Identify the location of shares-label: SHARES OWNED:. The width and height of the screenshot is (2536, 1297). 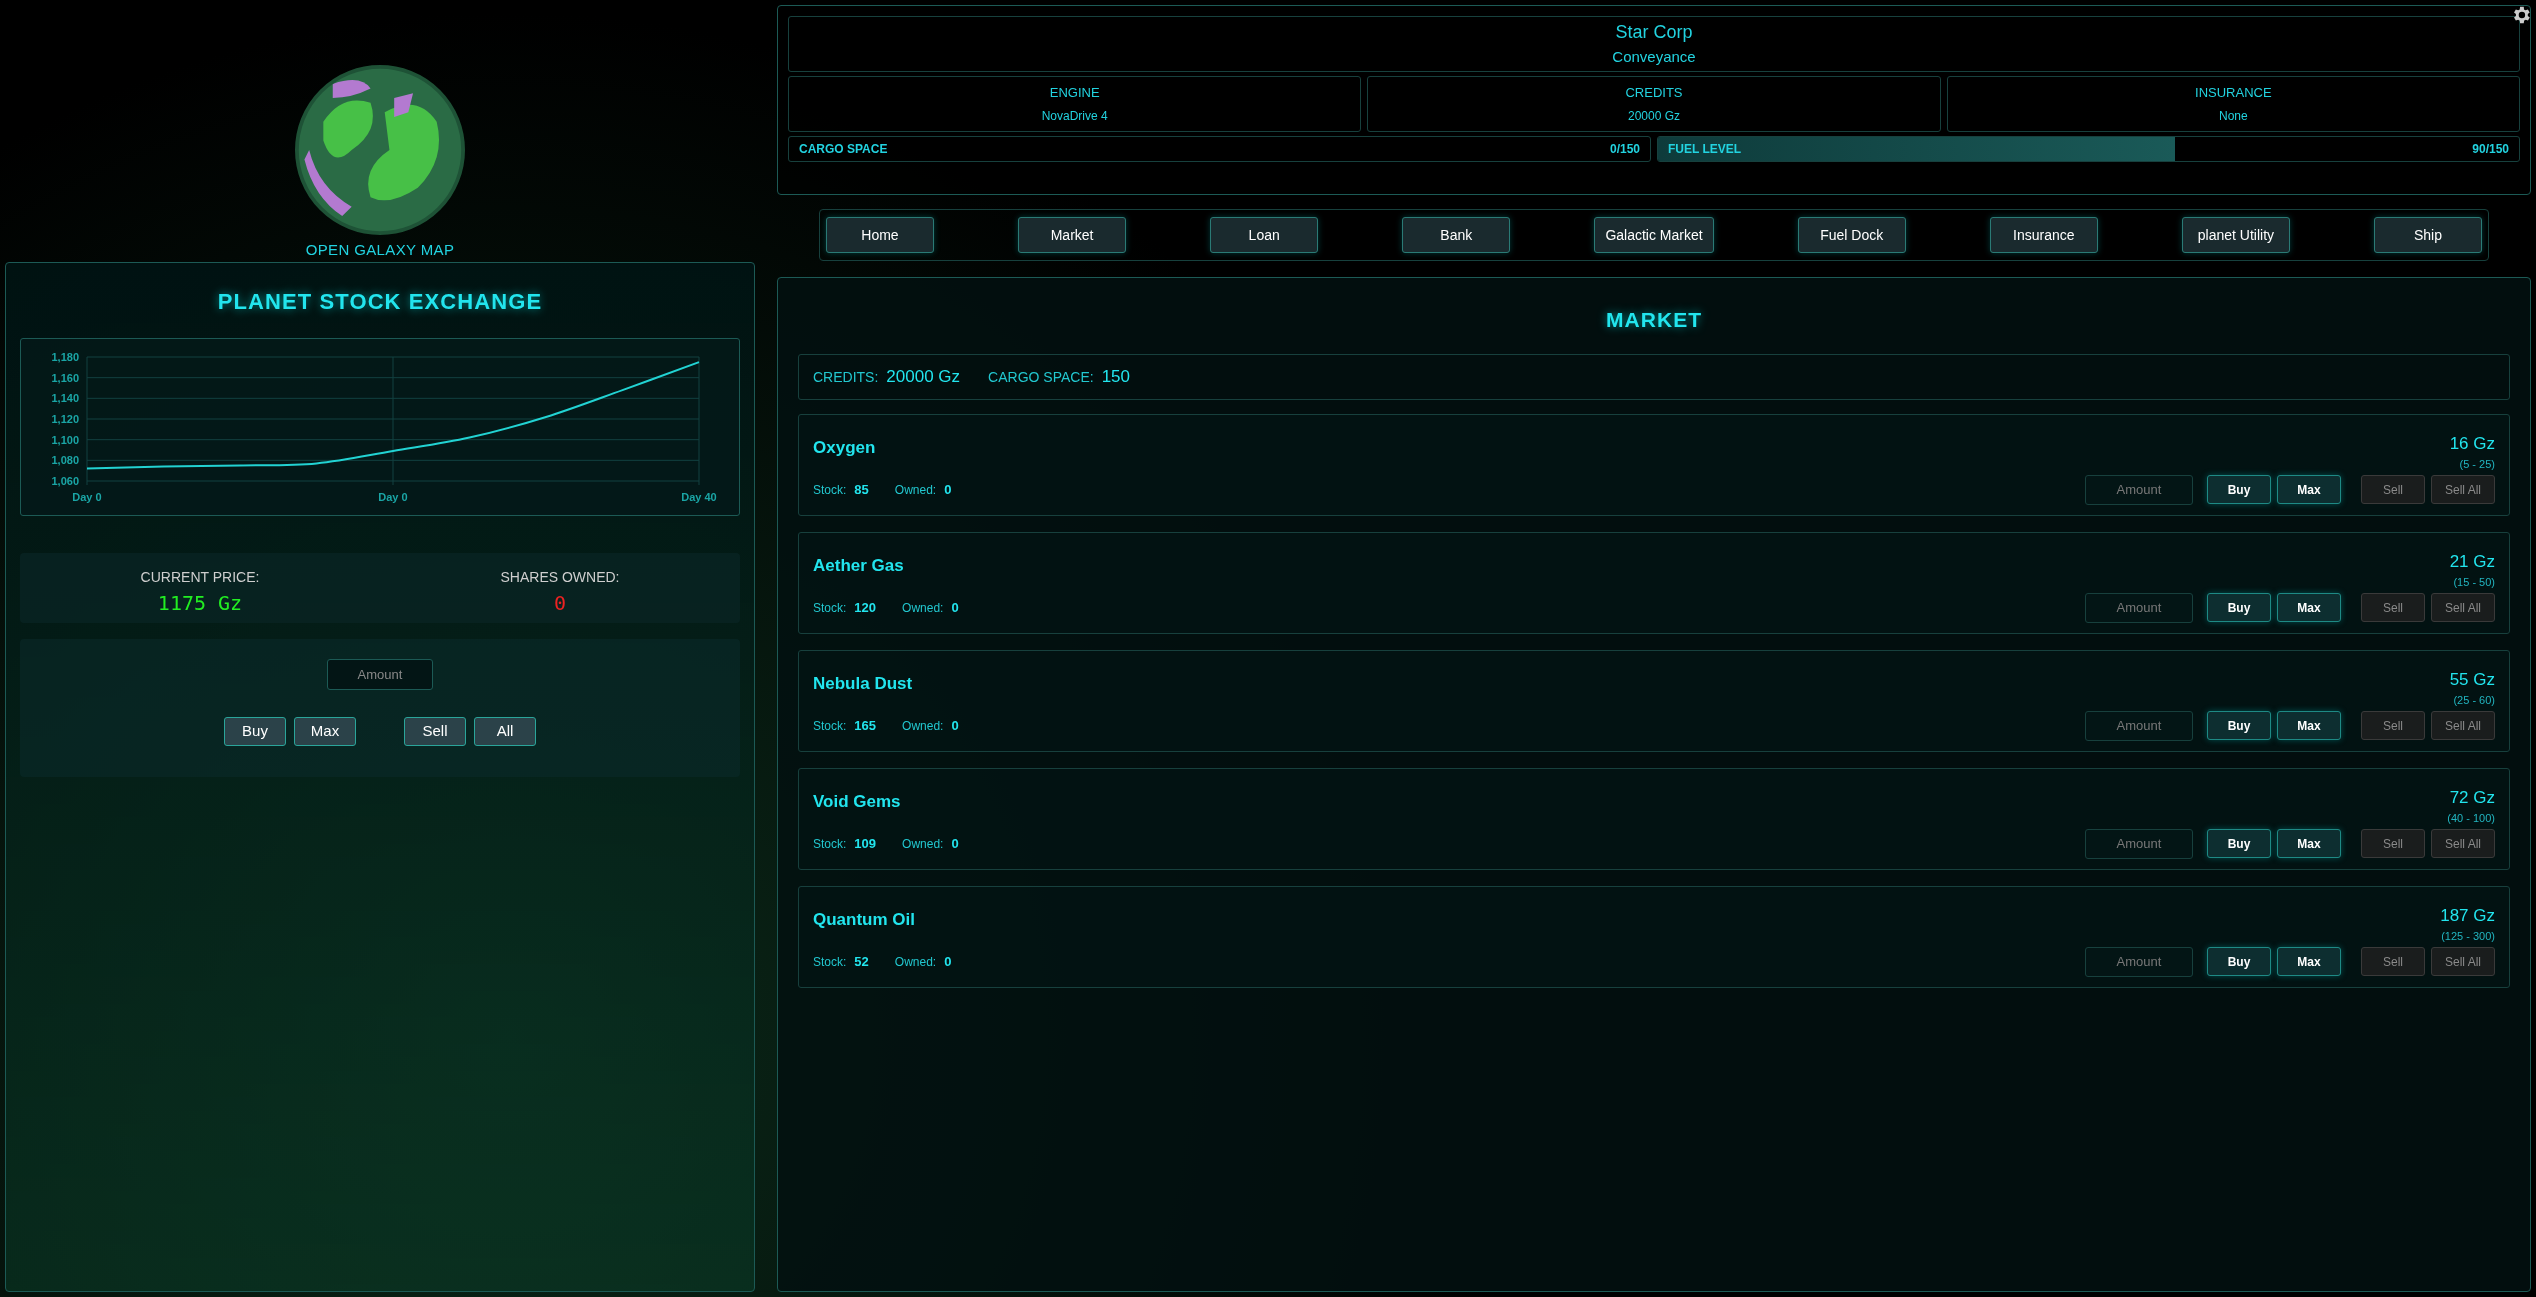
(560, 577).